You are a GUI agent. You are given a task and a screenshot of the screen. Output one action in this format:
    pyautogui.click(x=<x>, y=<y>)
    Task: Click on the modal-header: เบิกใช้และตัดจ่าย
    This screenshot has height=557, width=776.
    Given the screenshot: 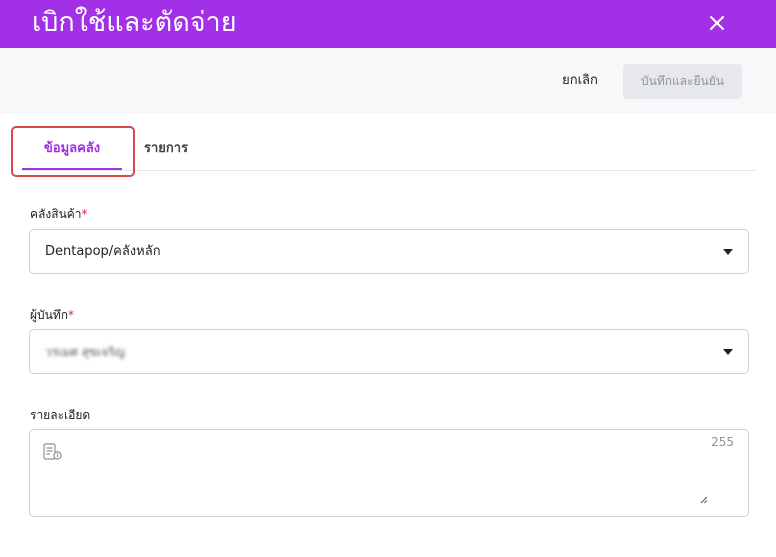 What is the action you would take?
    pyautogui.click(x=388, y=24)
    